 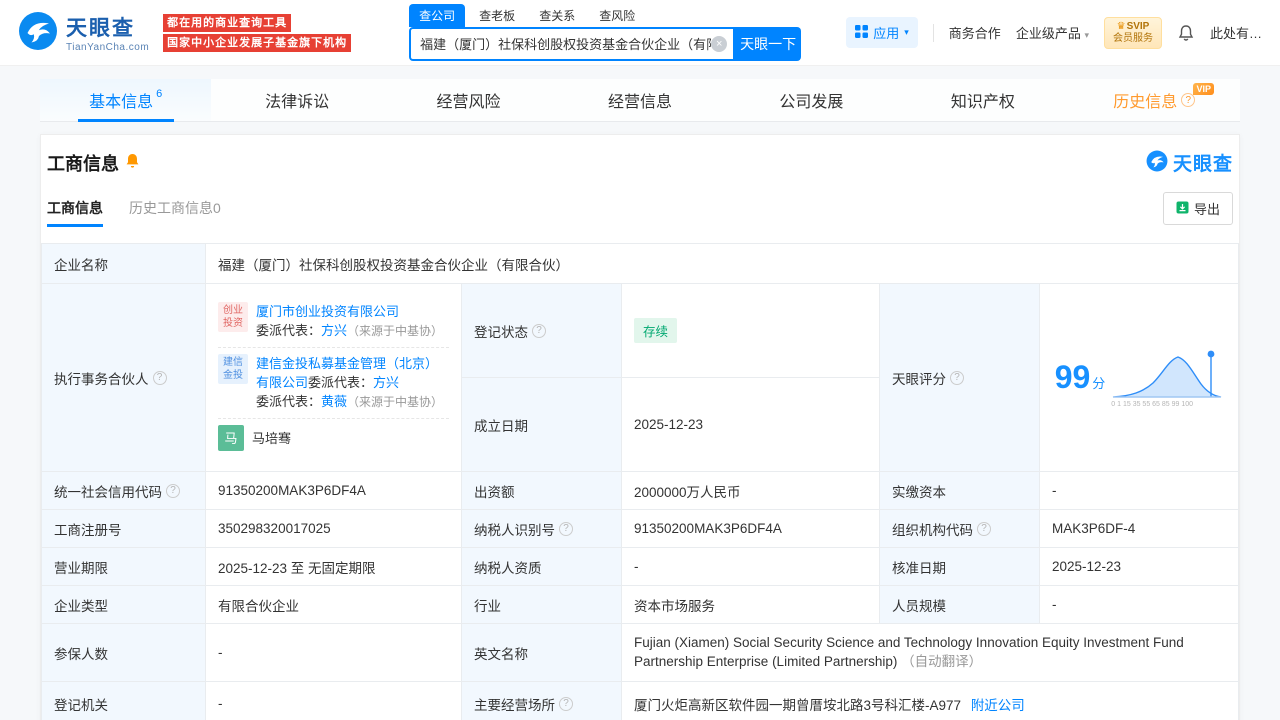 I want to click on section-title: 工商信息, so click(x=83, y=163).